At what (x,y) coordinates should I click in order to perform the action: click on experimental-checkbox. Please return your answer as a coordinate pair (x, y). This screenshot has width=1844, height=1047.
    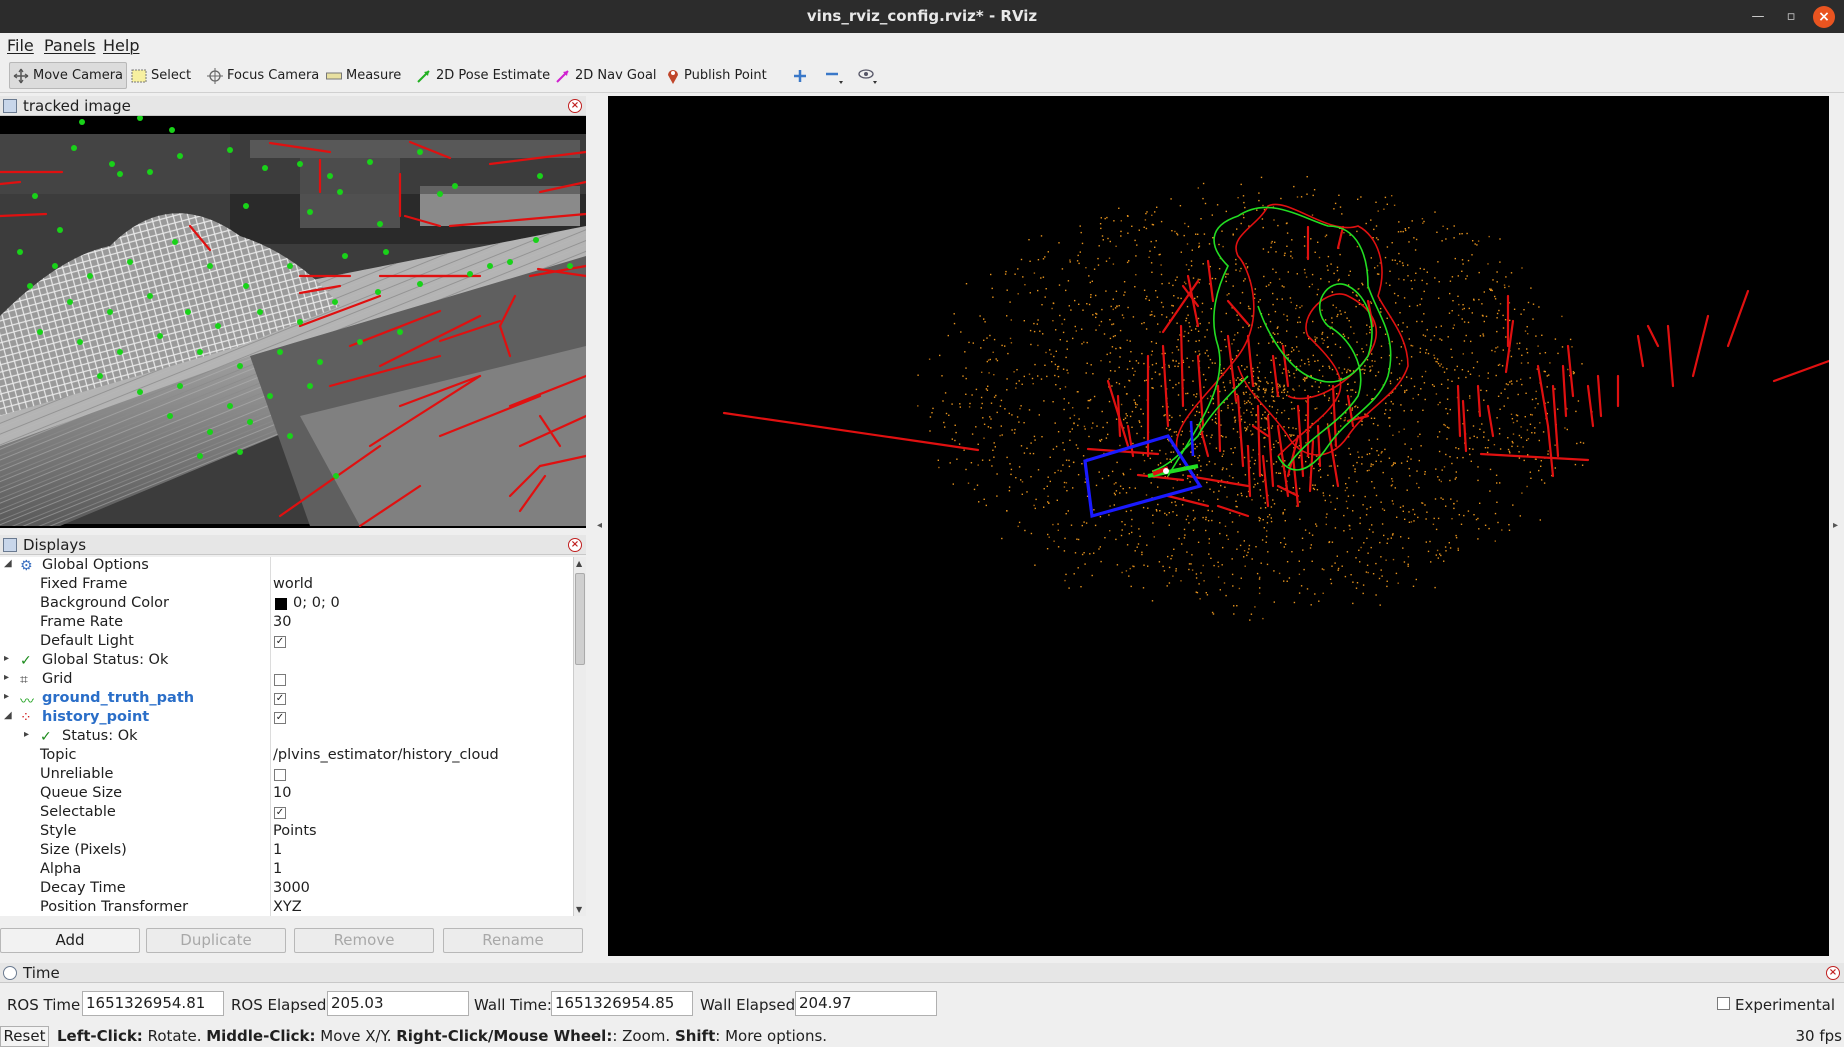
    Looking at the image, I should click on (1723, 1003).